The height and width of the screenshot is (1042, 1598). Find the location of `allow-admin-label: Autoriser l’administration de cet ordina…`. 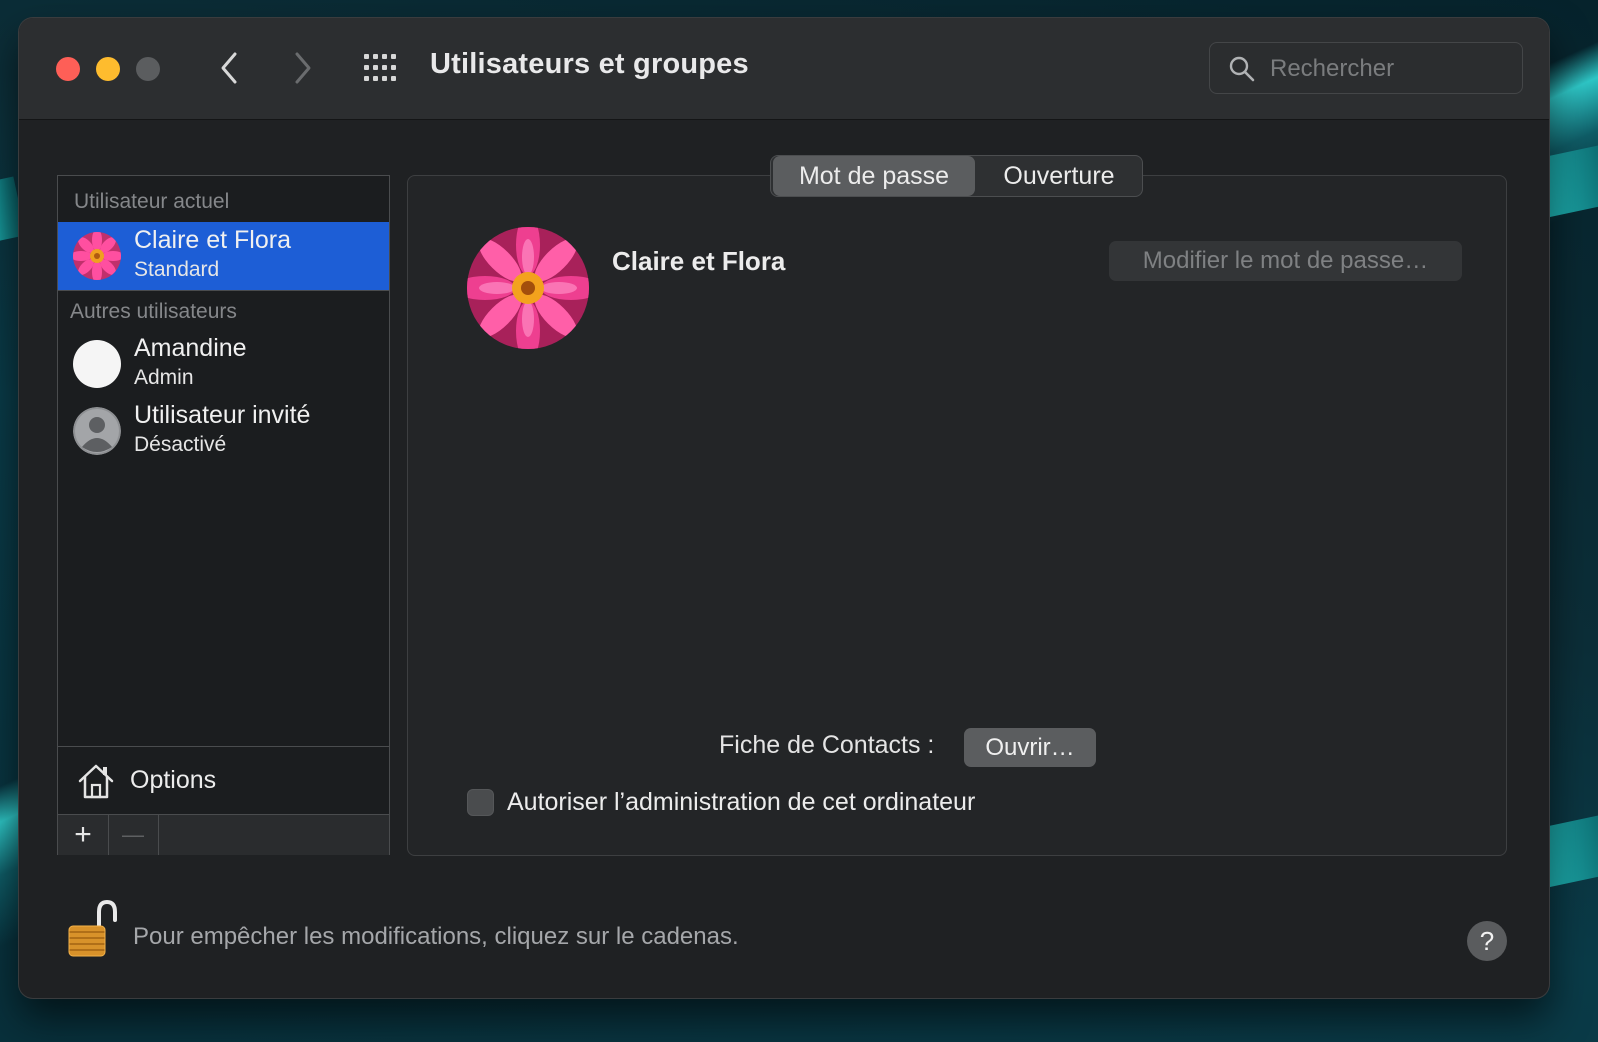

allow-admin-label: Autoriser l’administration de cet ordina… is located at coordinates (741, 802).